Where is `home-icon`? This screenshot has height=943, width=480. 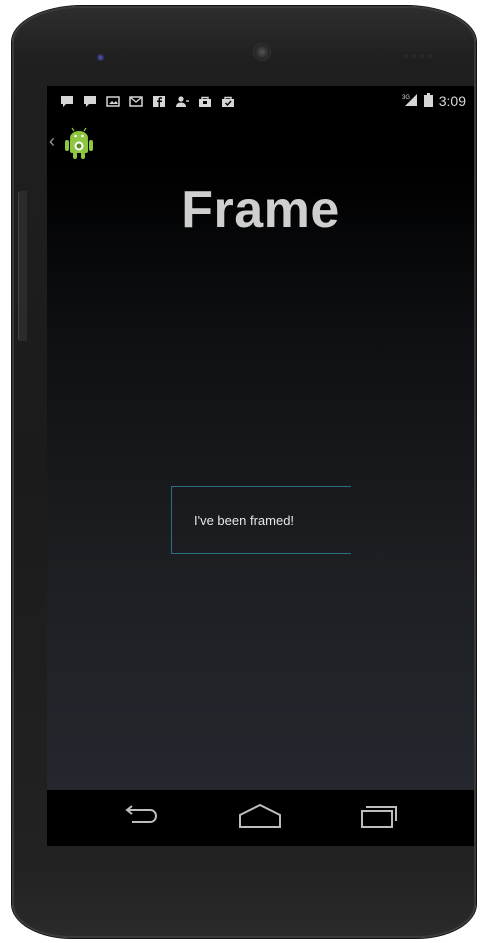
home-icon is located at coordinates (260, 818).